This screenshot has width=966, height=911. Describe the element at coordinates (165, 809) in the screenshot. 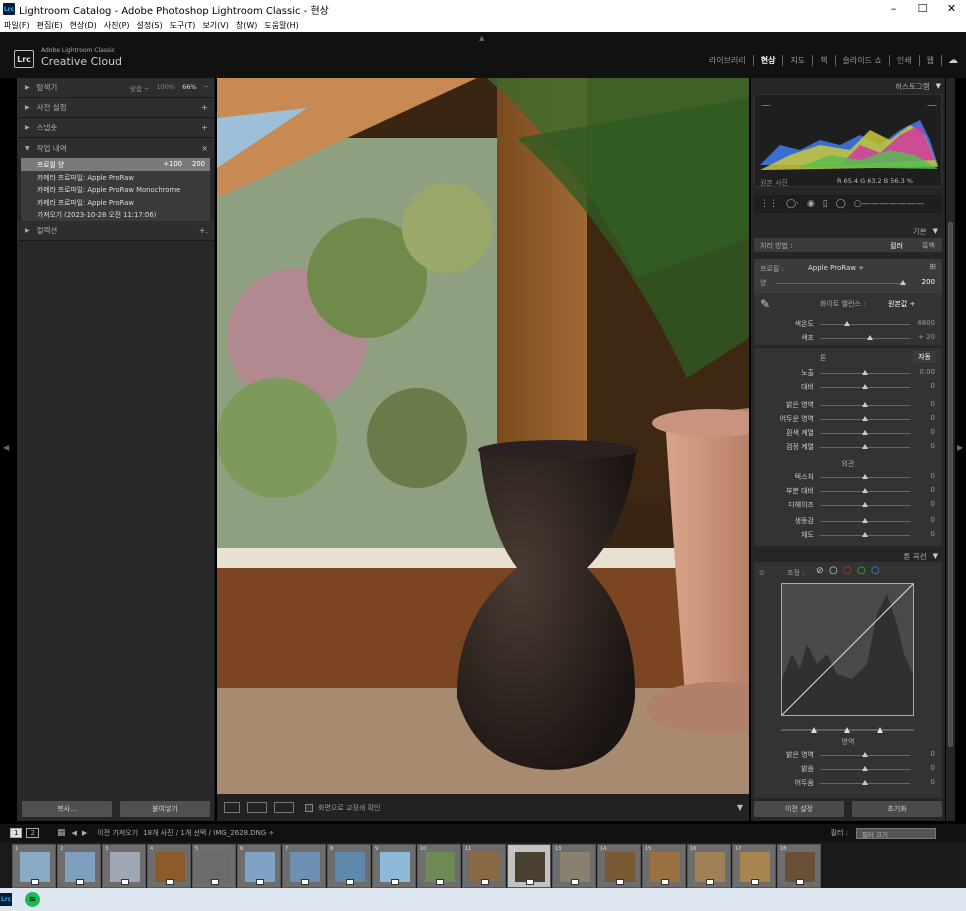

I see `paste-button: 붙여넣기` at that location.